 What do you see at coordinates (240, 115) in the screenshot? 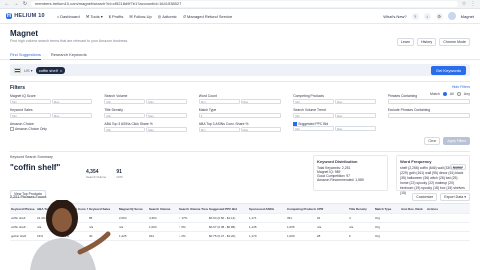
I see `match-type-select: ▾` at bounding box center [240, 115].